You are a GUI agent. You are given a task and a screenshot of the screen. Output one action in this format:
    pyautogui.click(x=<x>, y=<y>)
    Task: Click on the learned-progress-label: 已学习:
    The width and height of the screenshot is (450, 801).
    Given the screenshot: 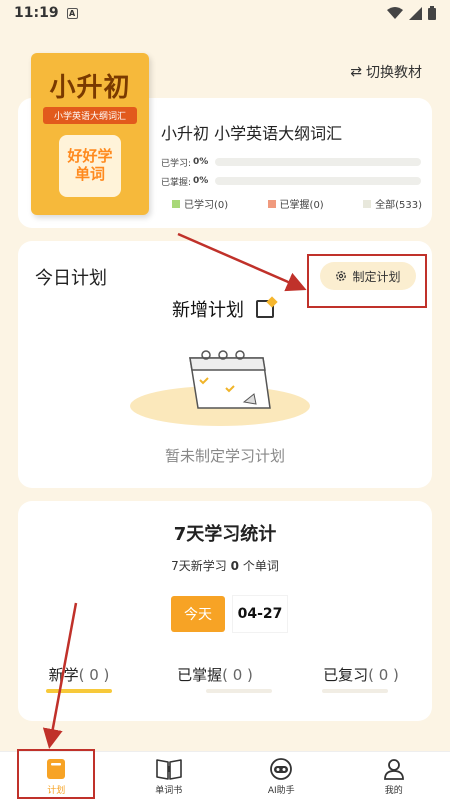 What is the action you would take?
    pyautogui.click(x=176, y=163)
    